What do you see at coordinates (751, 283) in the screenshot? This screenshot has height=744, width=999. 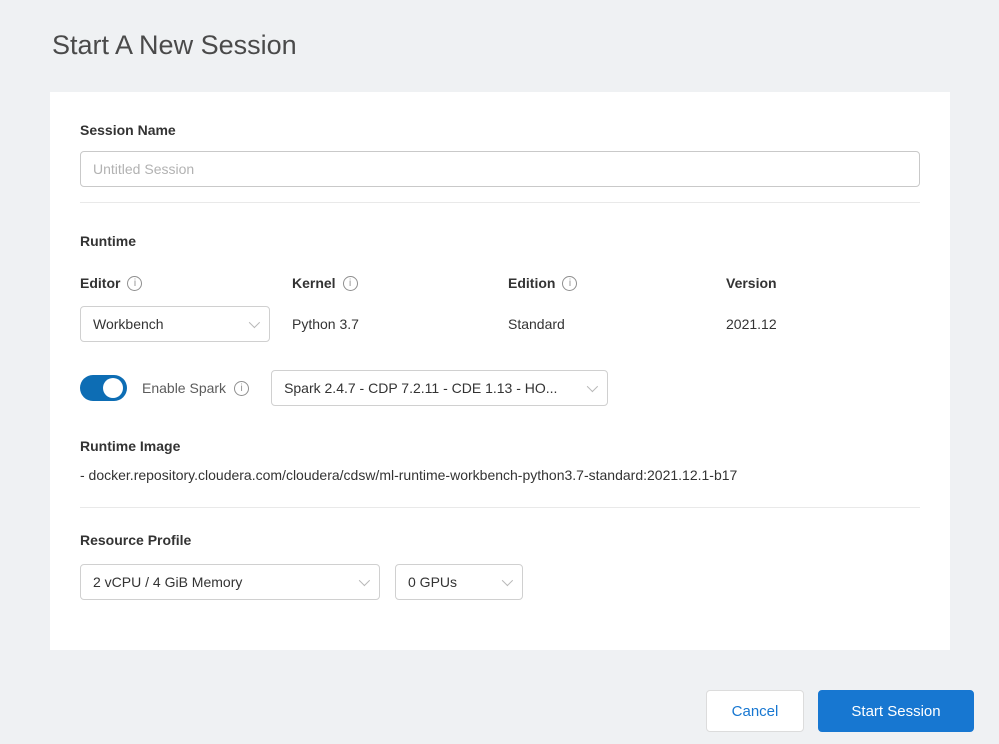 I see `version-label: Version` at bounding box center [751, 283].